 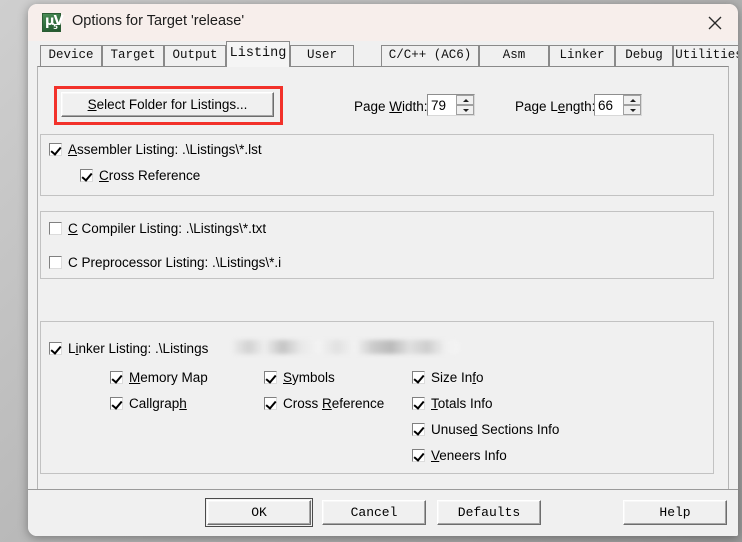 I want to click on linker-option-unused-sections-info-label: Unuse, so click(x=451, y=429).